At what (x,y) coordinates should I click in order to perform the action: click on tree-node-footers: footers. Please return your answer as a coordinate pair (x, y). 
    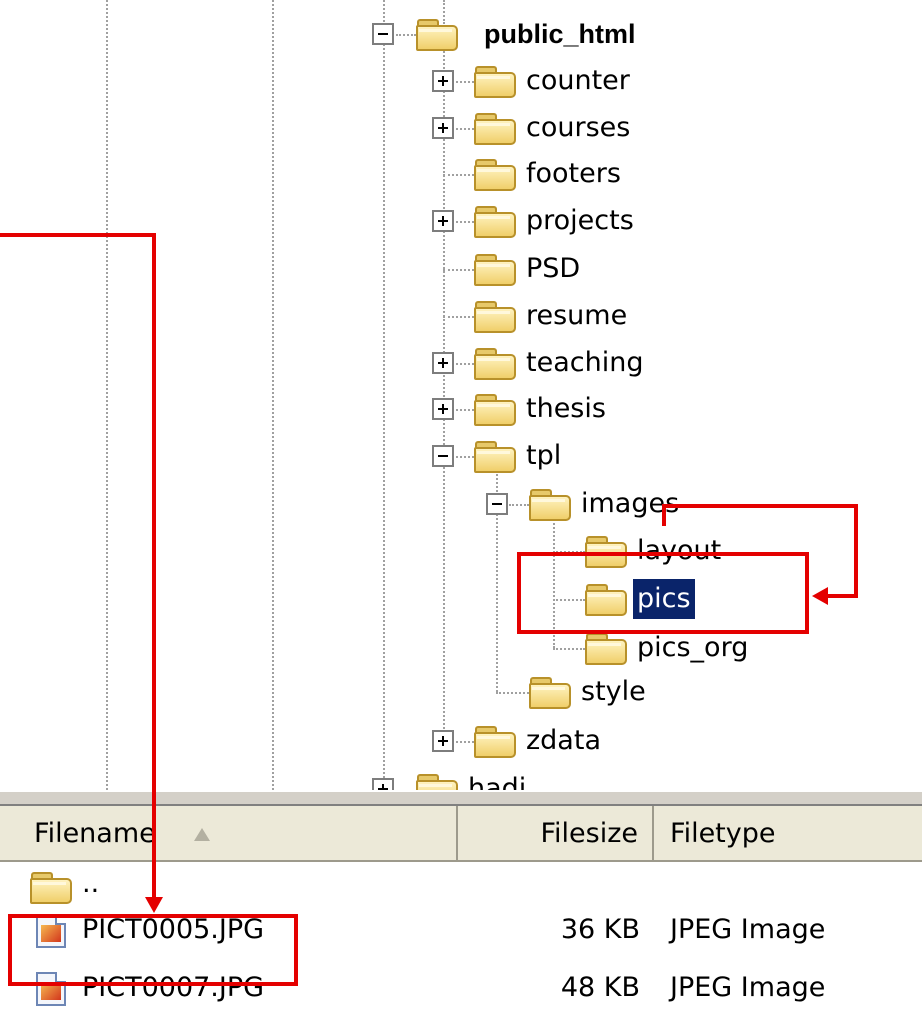
    Looking at the image, I should click on (549, 174).